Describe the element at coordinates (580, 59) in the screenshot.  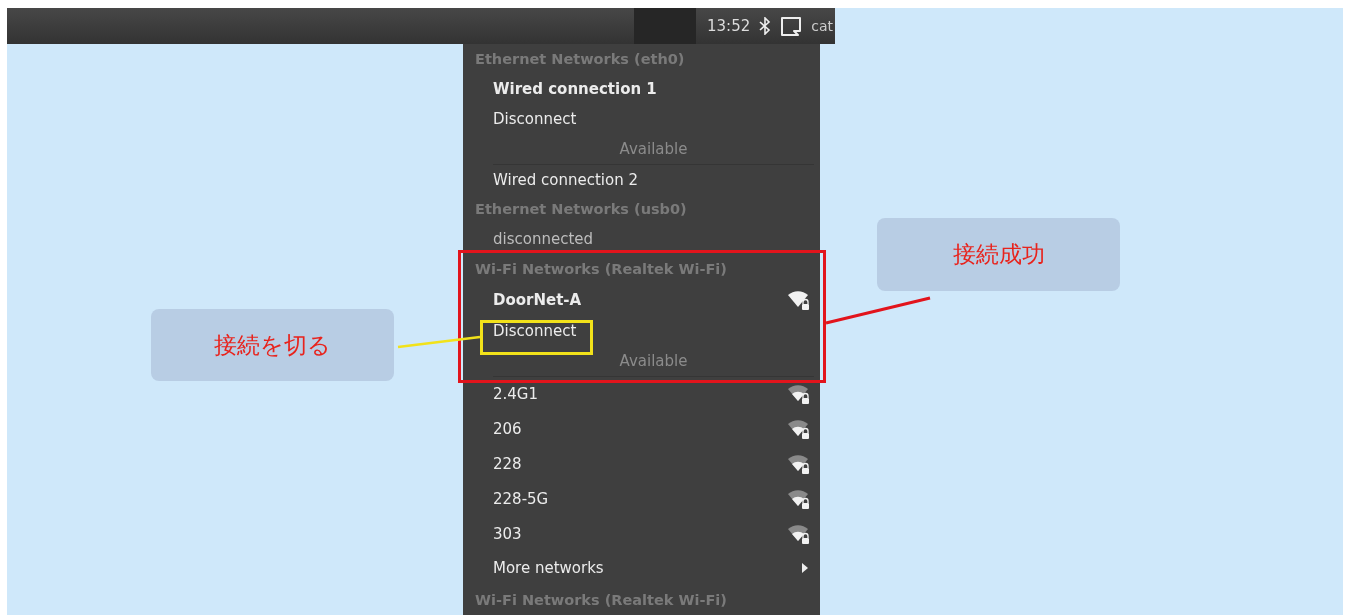
I see `section-header: Ethernet Networks (eth0)` at that location.